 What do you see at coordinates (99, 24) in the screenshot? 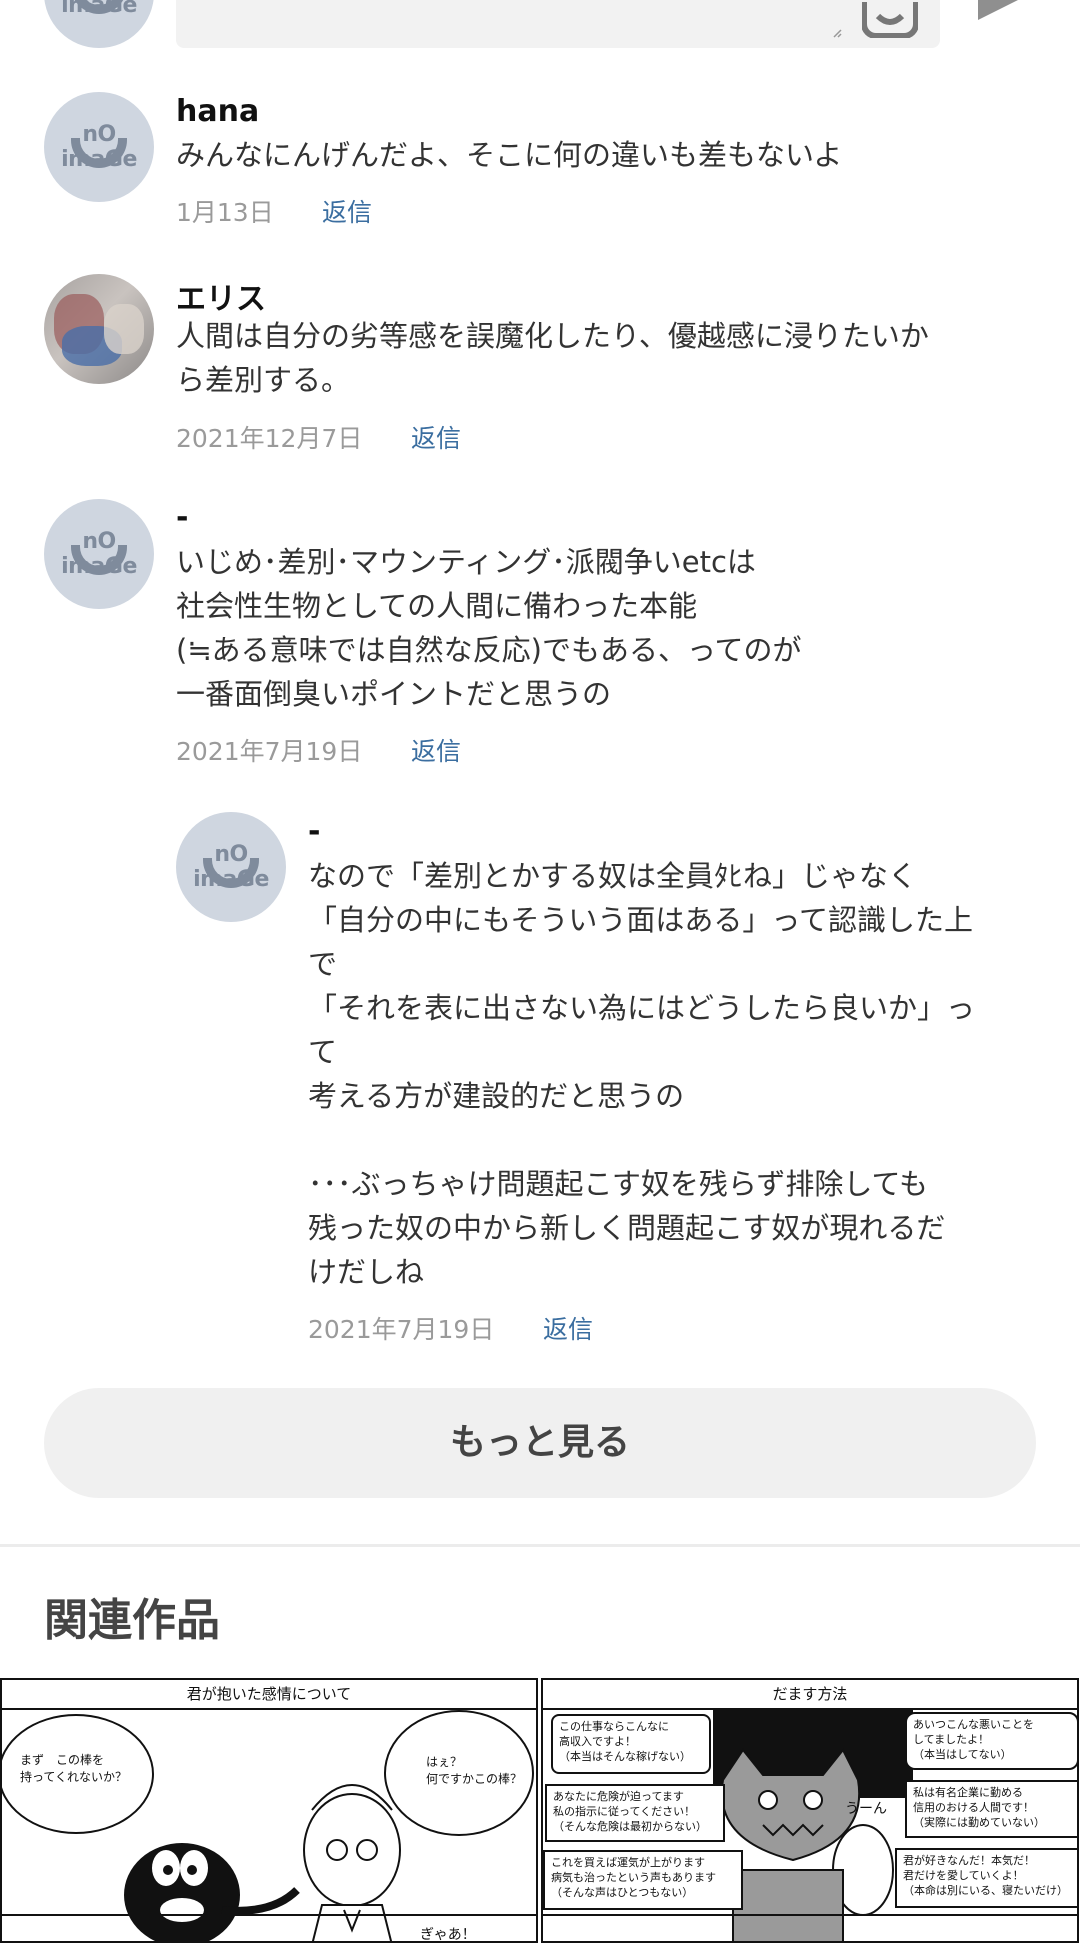
I see `current-user-avatar: nO imaGe` at bounding box center [99, 24].